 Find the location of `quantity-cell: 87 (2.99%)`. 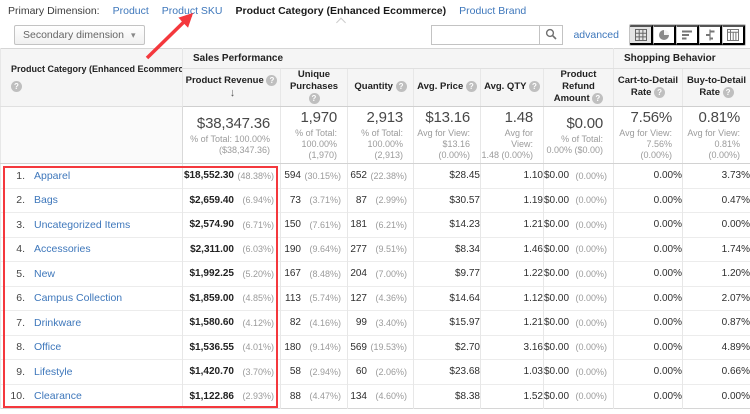

quantity-cell: 87 (2.99%) is located at coordinates (380, 200).